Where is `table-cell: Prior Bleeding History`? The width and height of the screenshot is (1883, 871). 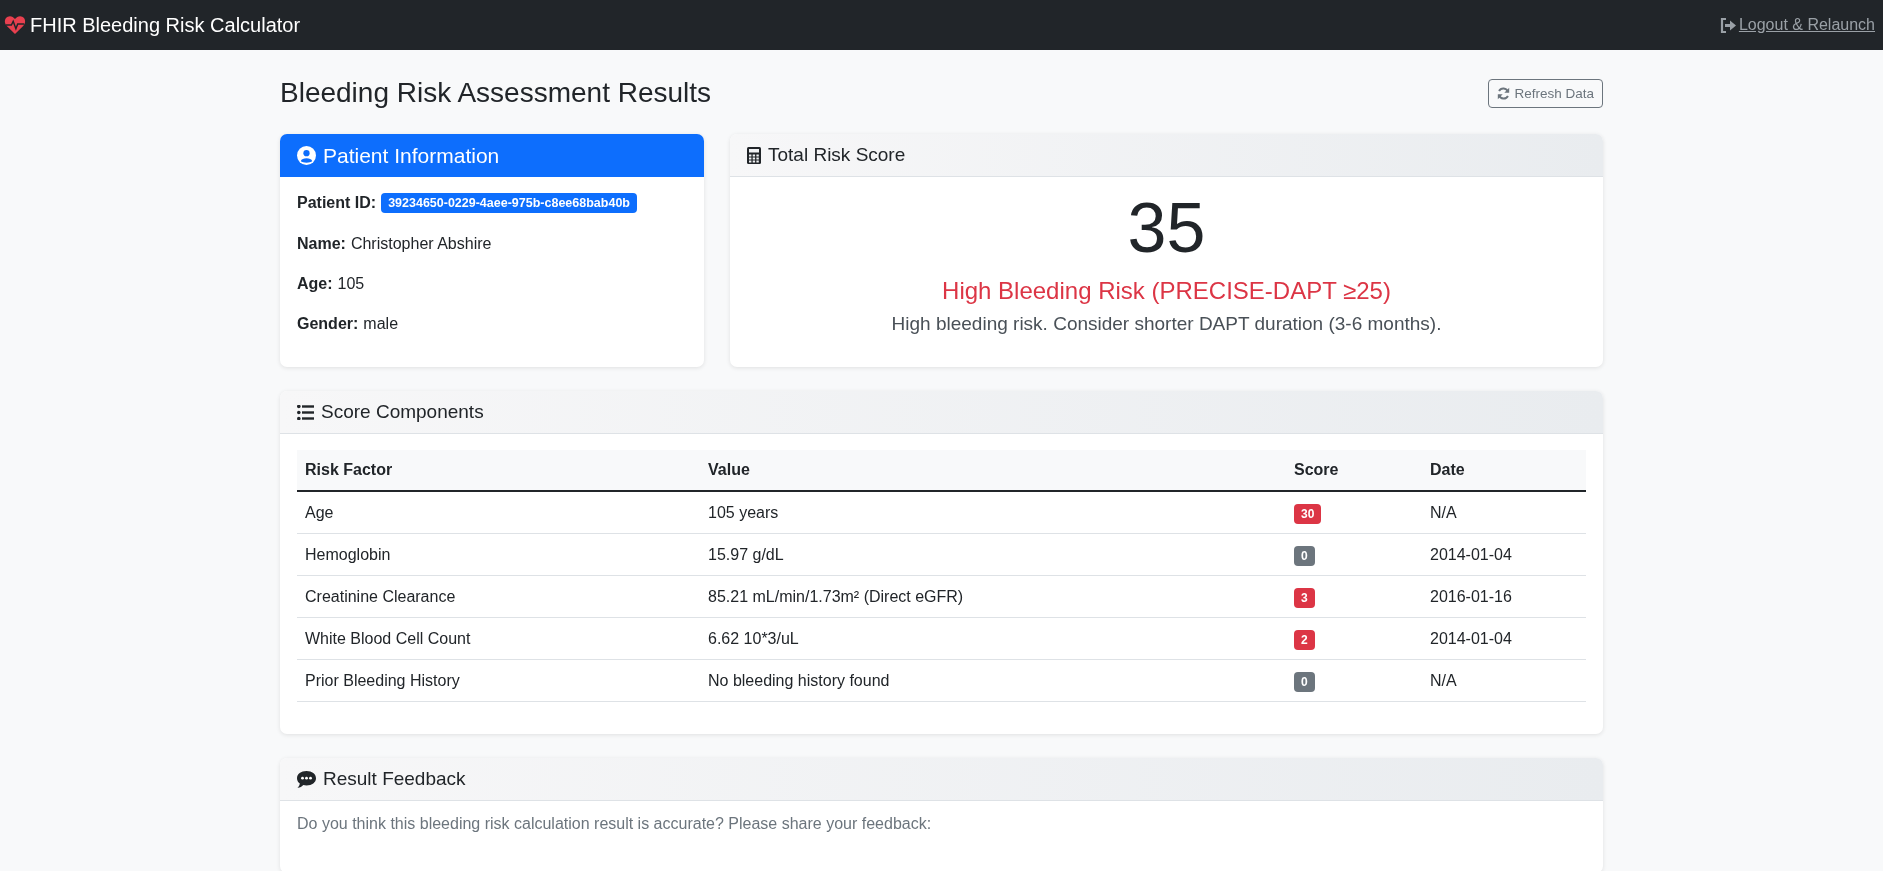 table-cell: Prior Bleeding History is located at coordinates (498, 680).